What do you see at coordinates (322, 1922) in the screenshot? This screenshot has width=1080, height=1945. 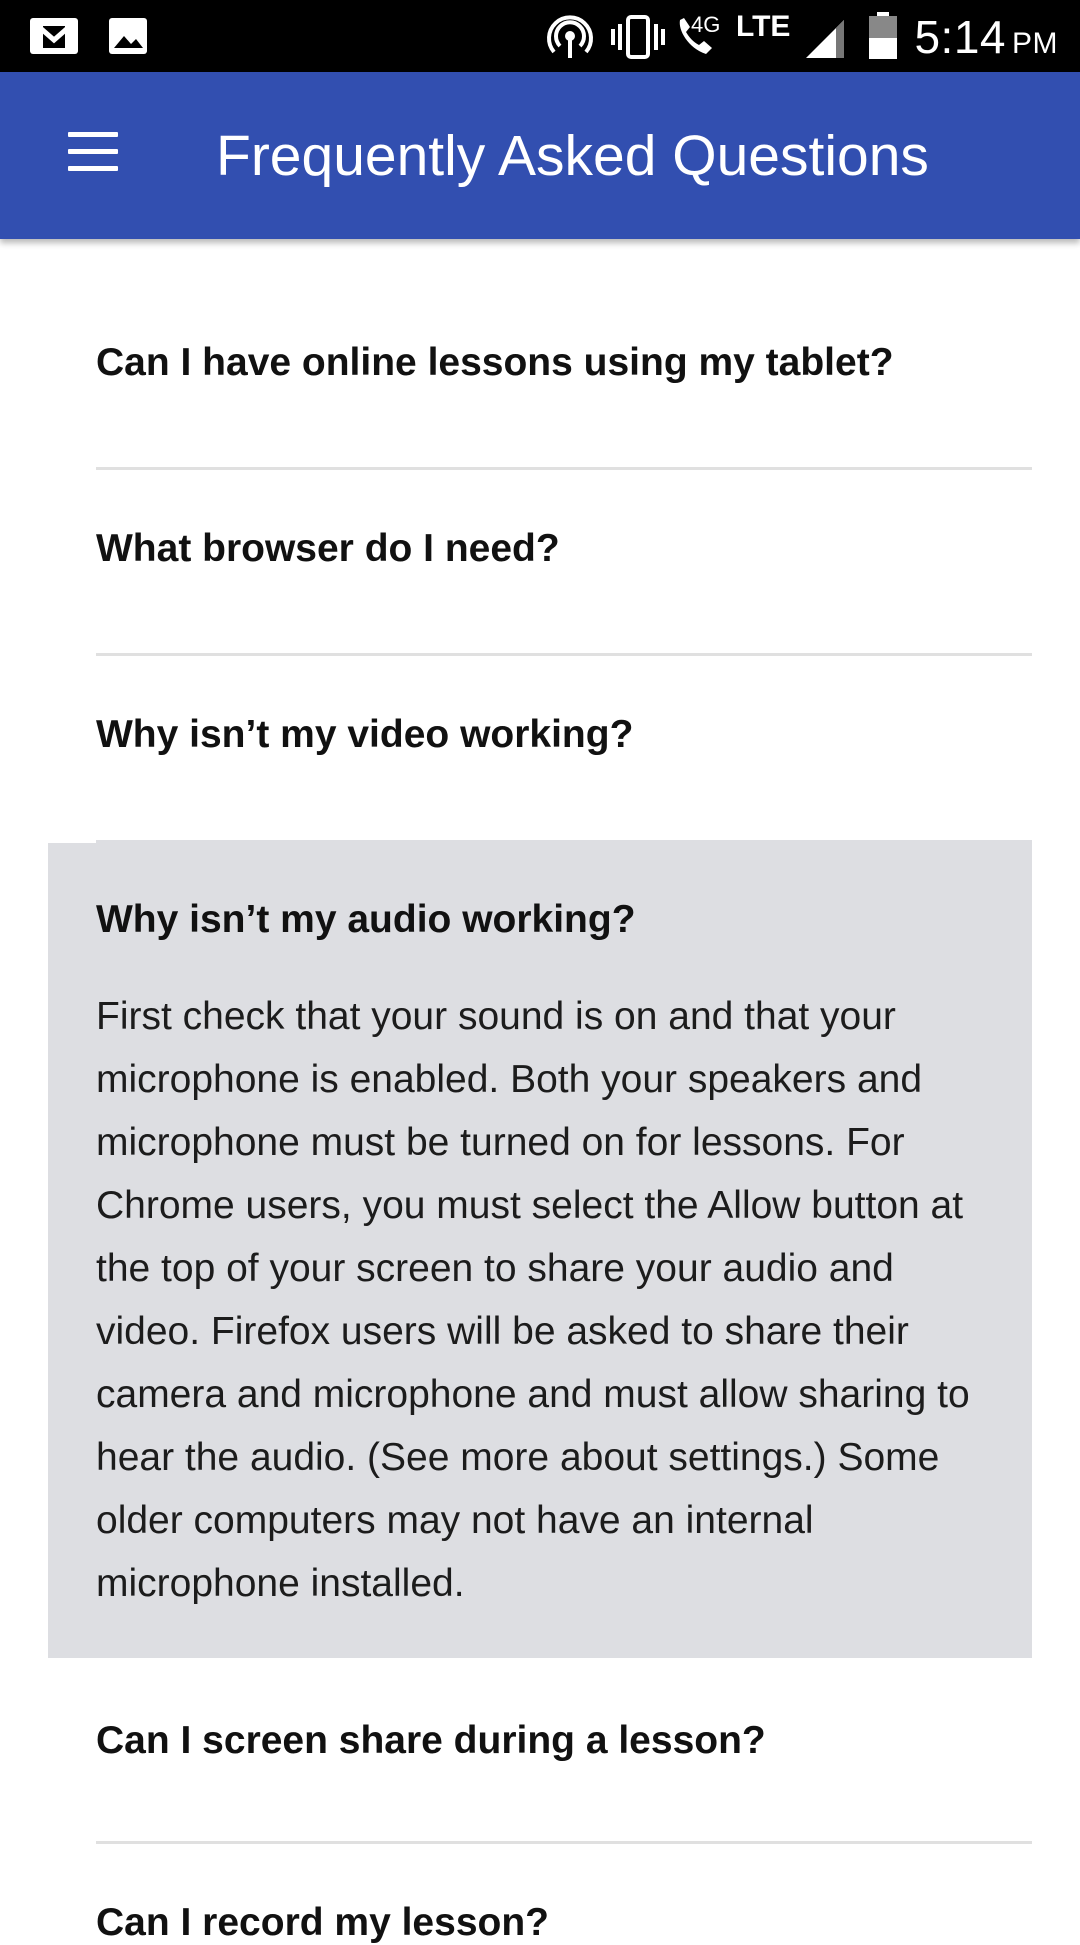 I see `faq-question: Can I record my lesson?` at bounding box center [322, 1922].